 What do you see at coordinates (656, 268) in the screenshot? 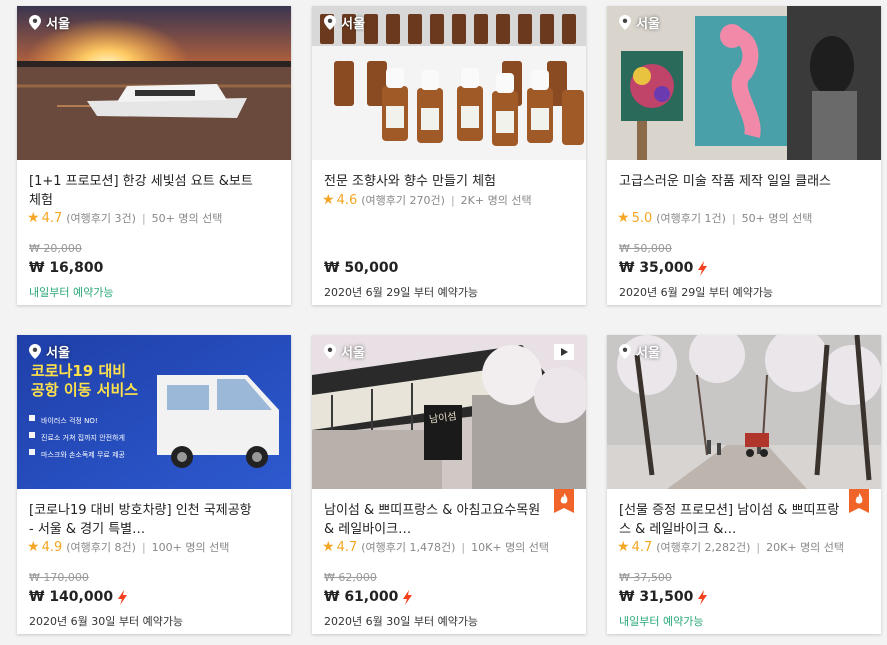
I see `sale-price: ₩ 35,000` at bounding box center [656, 268].